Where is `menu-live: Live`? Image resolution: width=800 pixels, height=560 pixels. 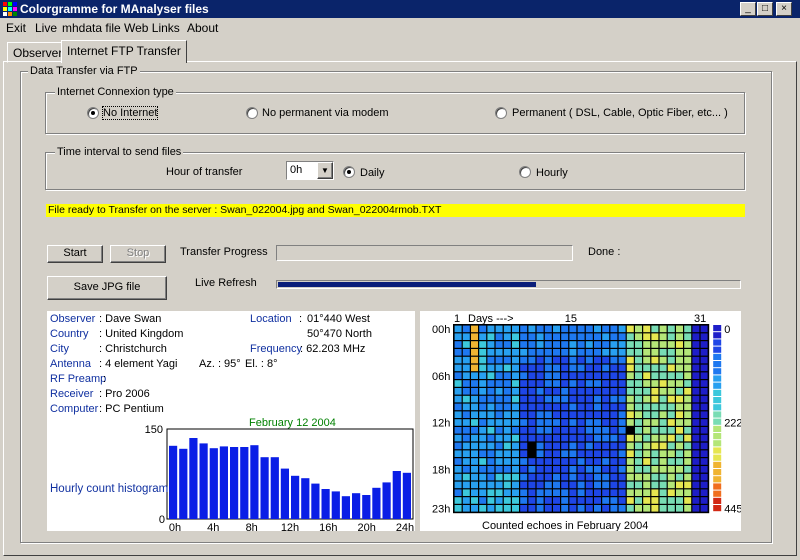
menu-live: Live is located at coordinates (46, 28).